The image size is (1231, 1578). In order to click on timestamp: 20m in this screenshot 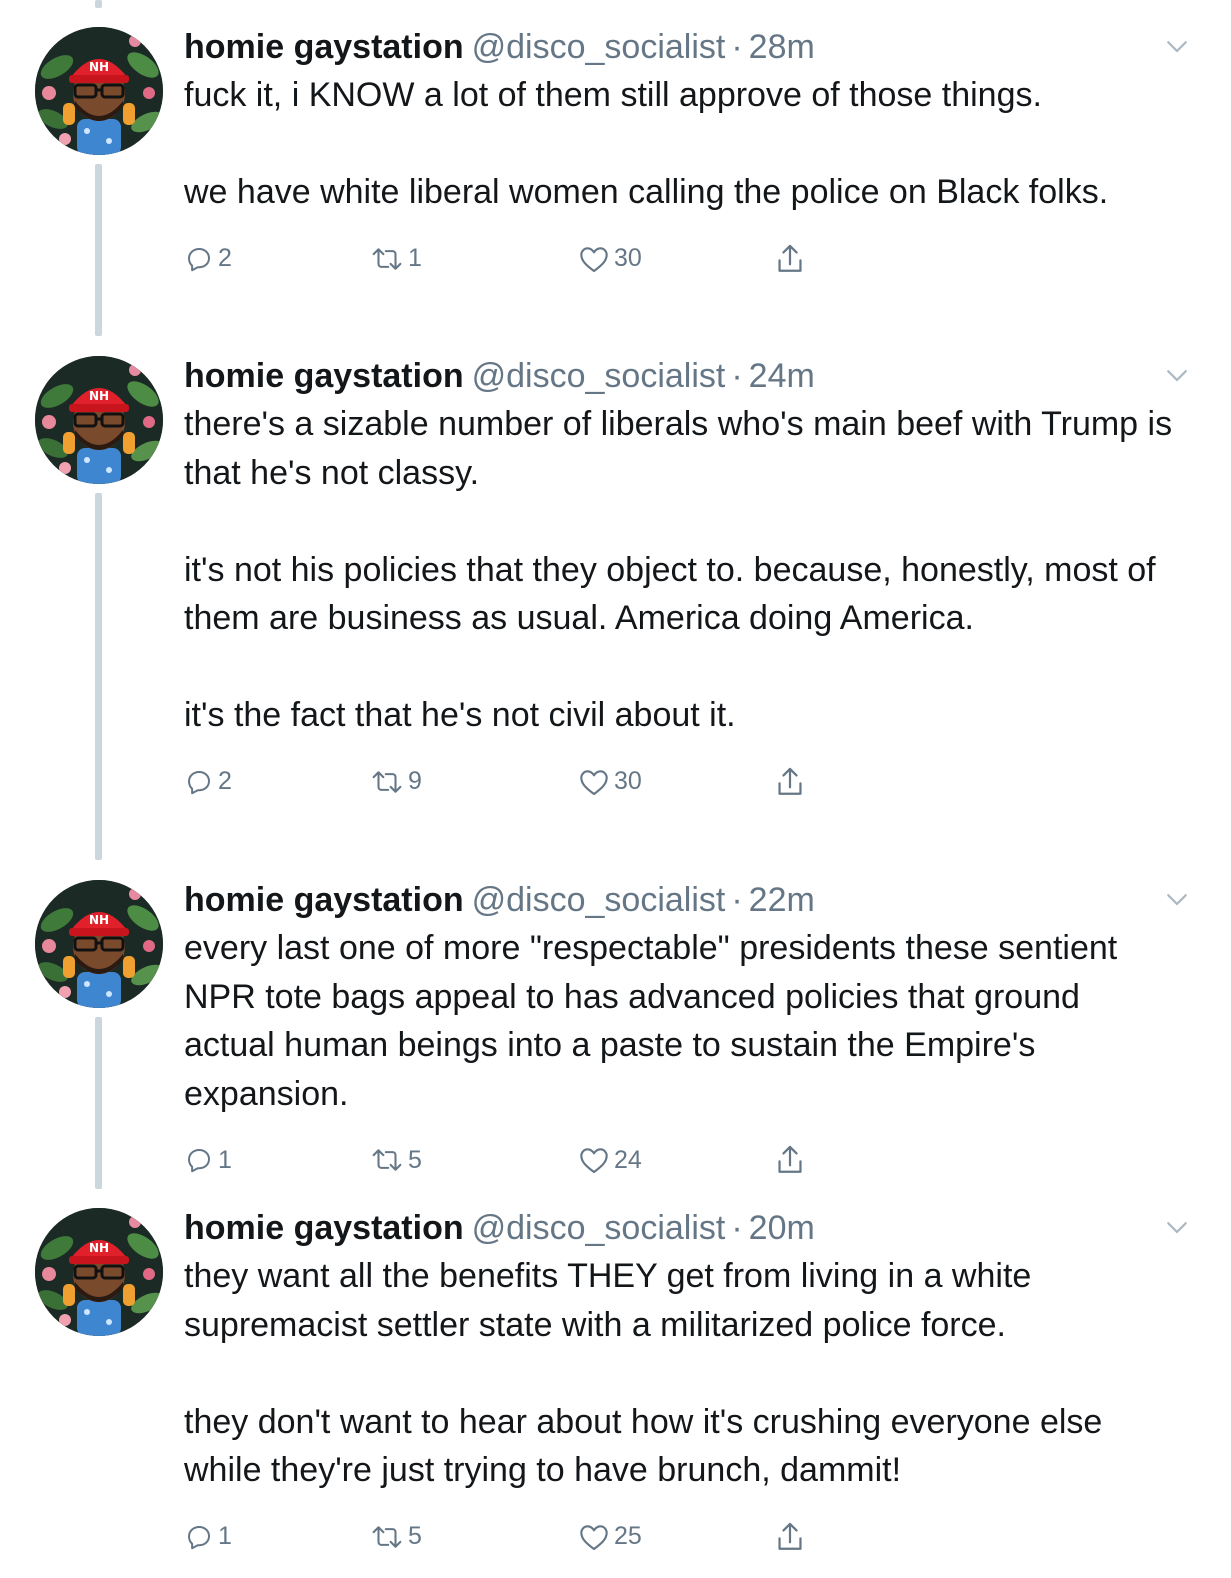, I will do `click(782, 1228)`.